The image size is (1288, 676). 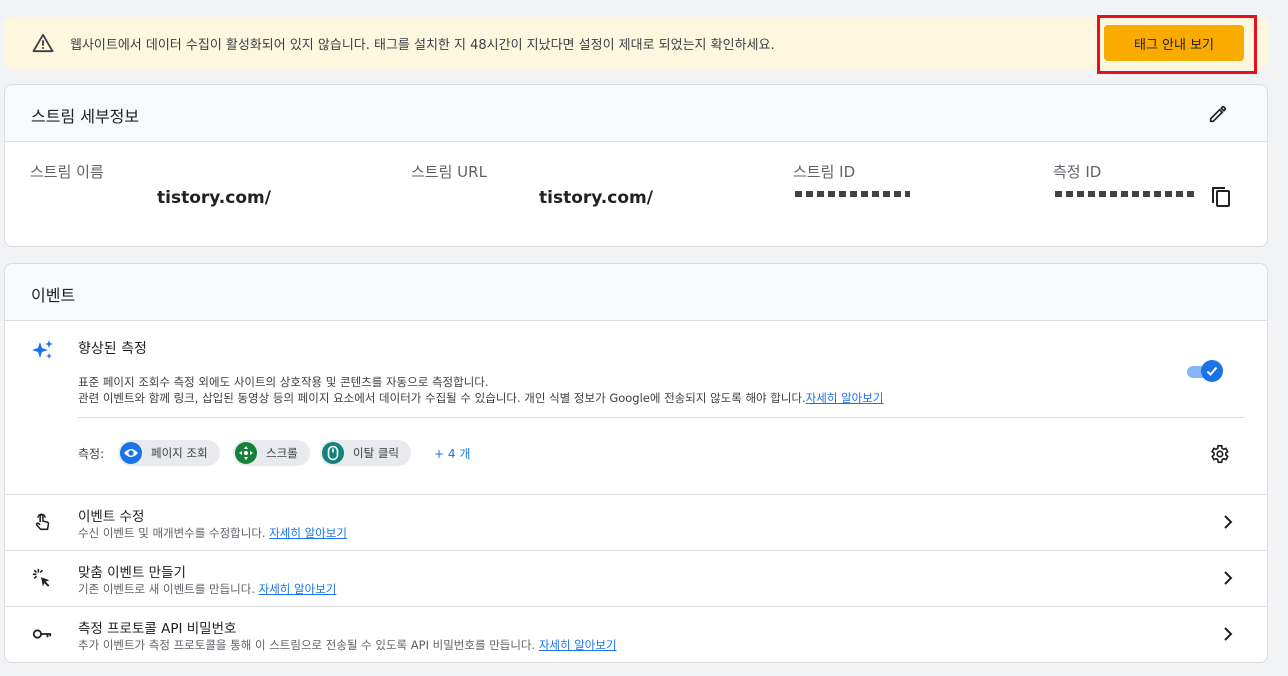 What do you see at coordinates (596, 198) in the screenshot?
I see `stream-url-value: tistory.com/` at bounding box center [596, 198].